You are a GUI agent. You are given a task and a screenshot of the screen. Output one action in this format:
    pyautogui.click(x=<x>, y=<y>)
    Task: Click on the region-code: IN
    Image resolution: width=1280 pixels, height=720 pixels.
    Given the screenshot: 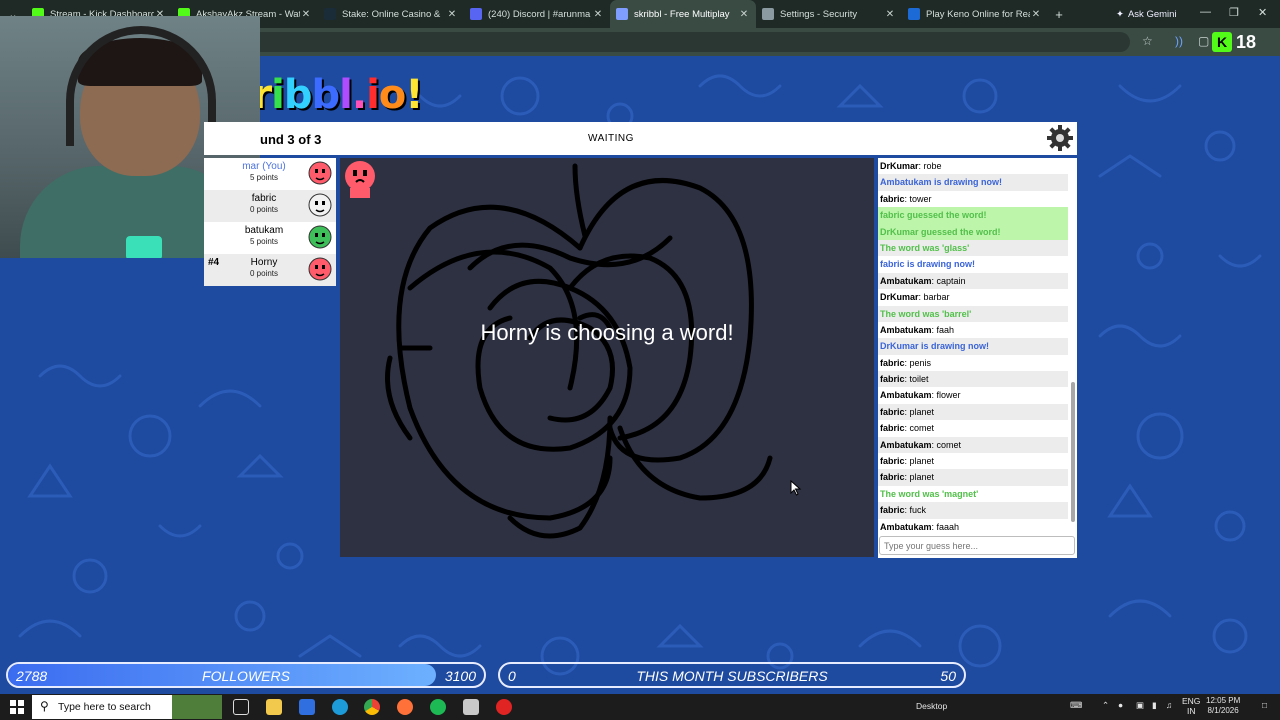 What is the action you would take?
    pyautogui.click(x=1191, y=711)
    